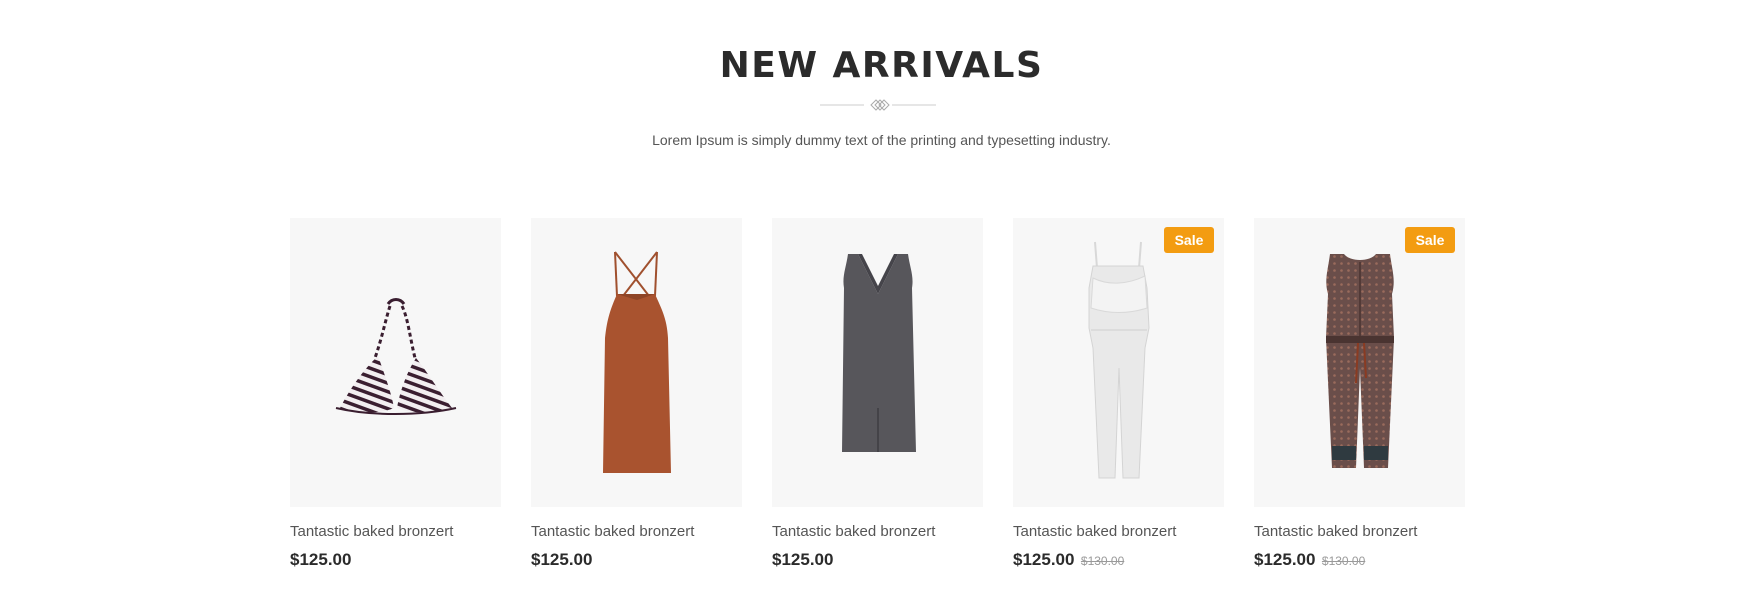  What do you see at coordinates (878, 105) in the screenshot?
I see `diamond-divider-icon` at bounding box center [878, 105].